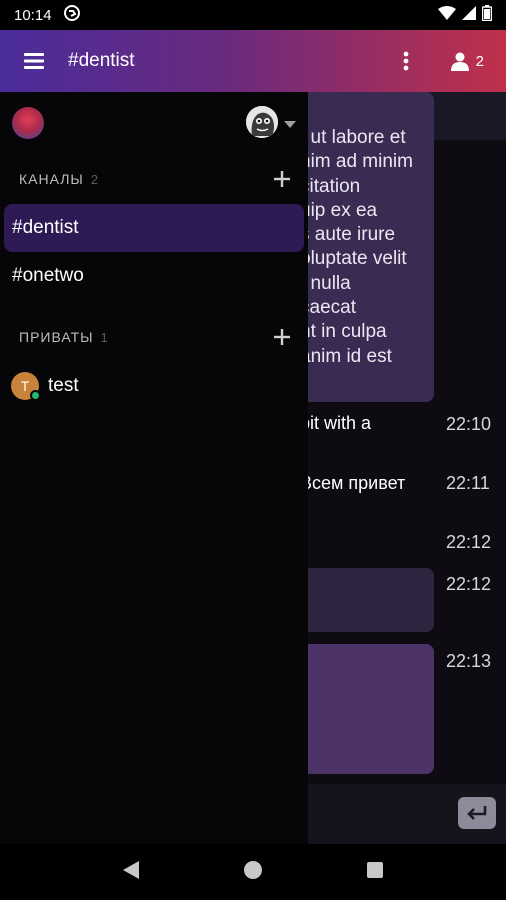 The width and height of the screenshot is (506, 900). I want to click on status-time: 10:14, so click(33, 15).